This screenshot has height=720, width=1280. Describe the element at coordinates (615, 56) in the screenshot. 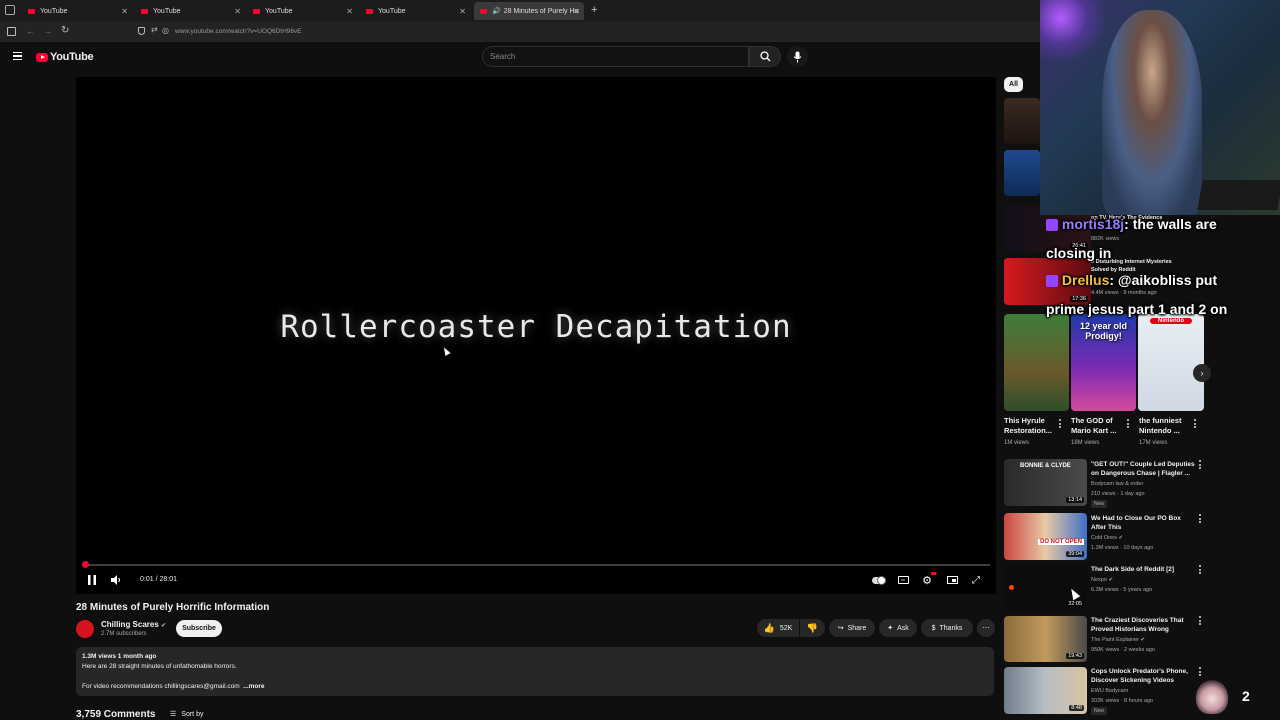

I see `search-input: Search` at that location.